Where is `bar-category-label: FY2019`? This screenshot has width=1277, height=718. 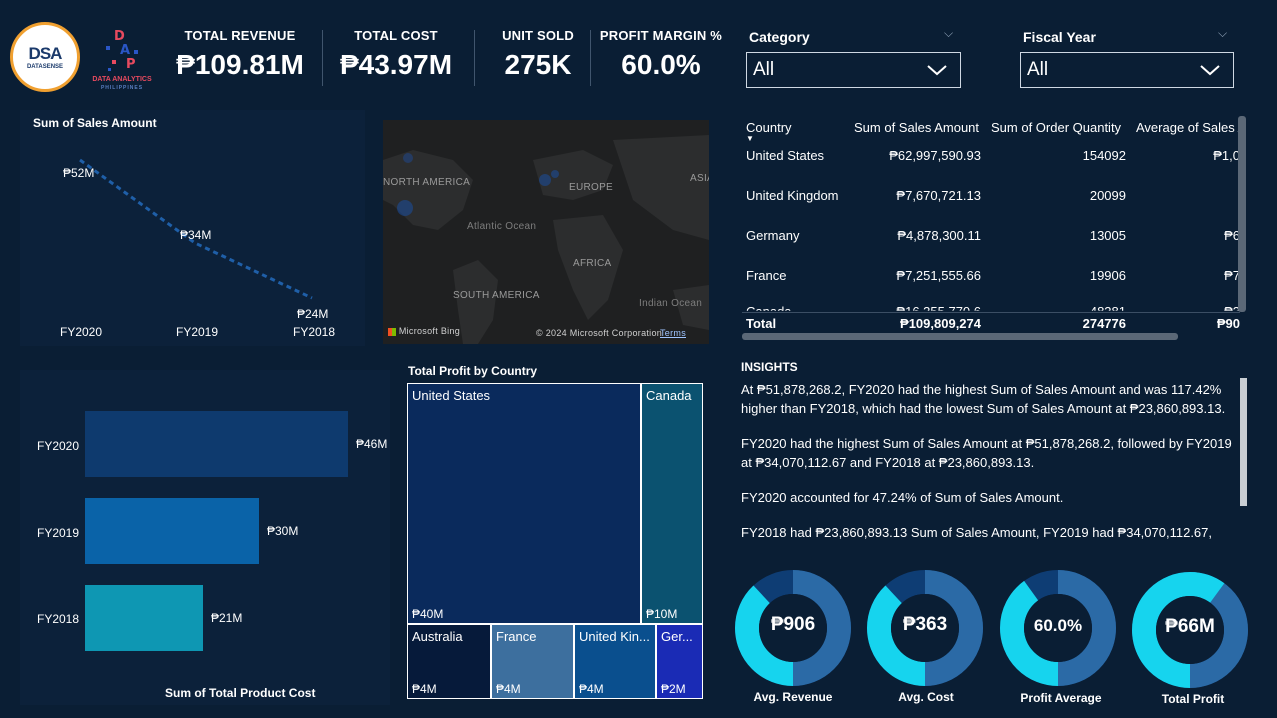 bar-category-label: FY2019 is located at coordinates (58, 533).